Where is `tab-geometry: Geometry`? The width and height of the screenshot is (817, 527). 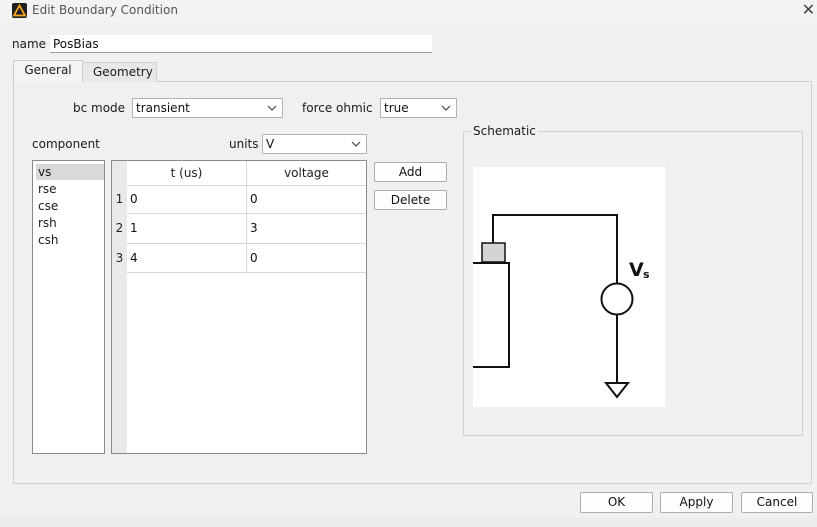
tab-geometry: Geometry is located at coordinates (119, 72).